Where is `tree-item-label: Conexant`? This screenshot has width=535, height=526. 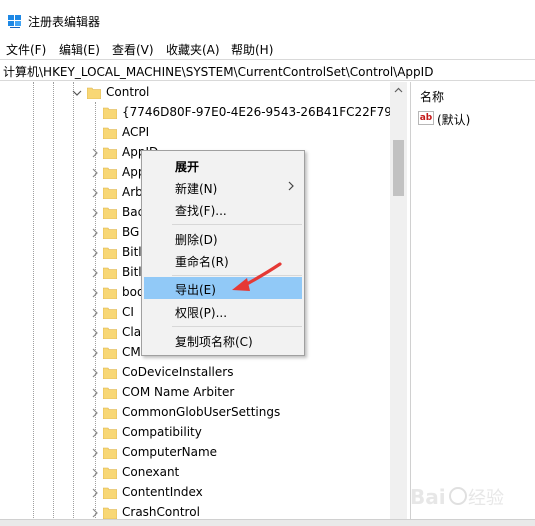
tree-item-label: Conexant is located at coordinates (151, 472).